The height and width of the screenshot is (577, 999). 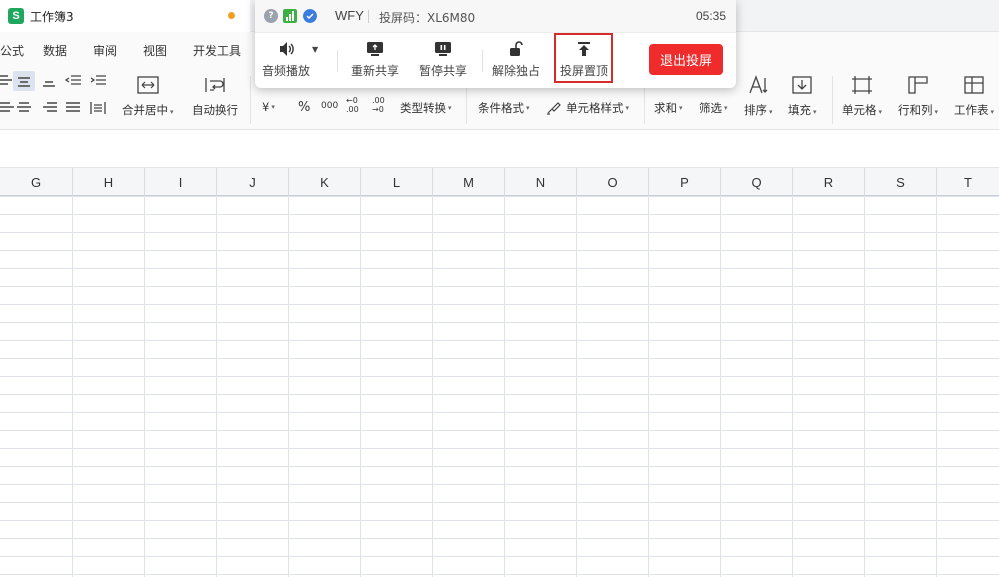 I want to click on column-header-s: S, so click(x=901, y=182).